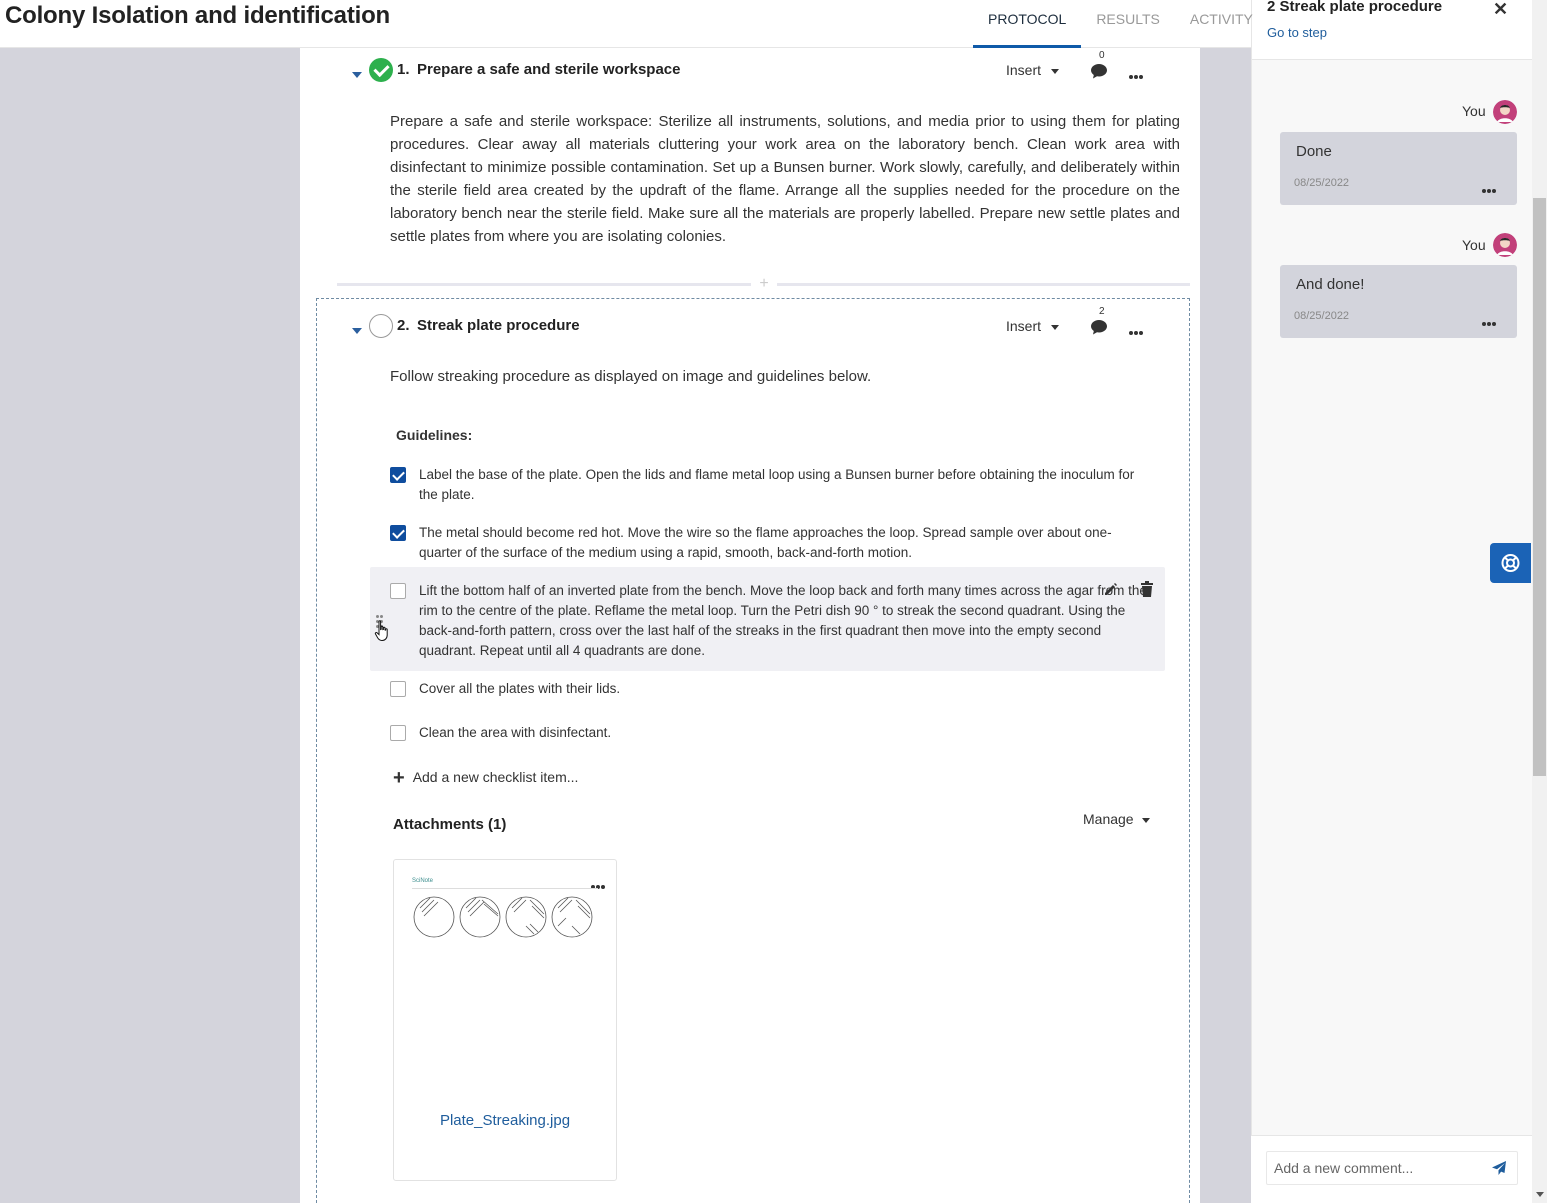 The width and height of the screenshot is (1547, 1203). I want to click on comment-count: 2, so click(1102, 311).